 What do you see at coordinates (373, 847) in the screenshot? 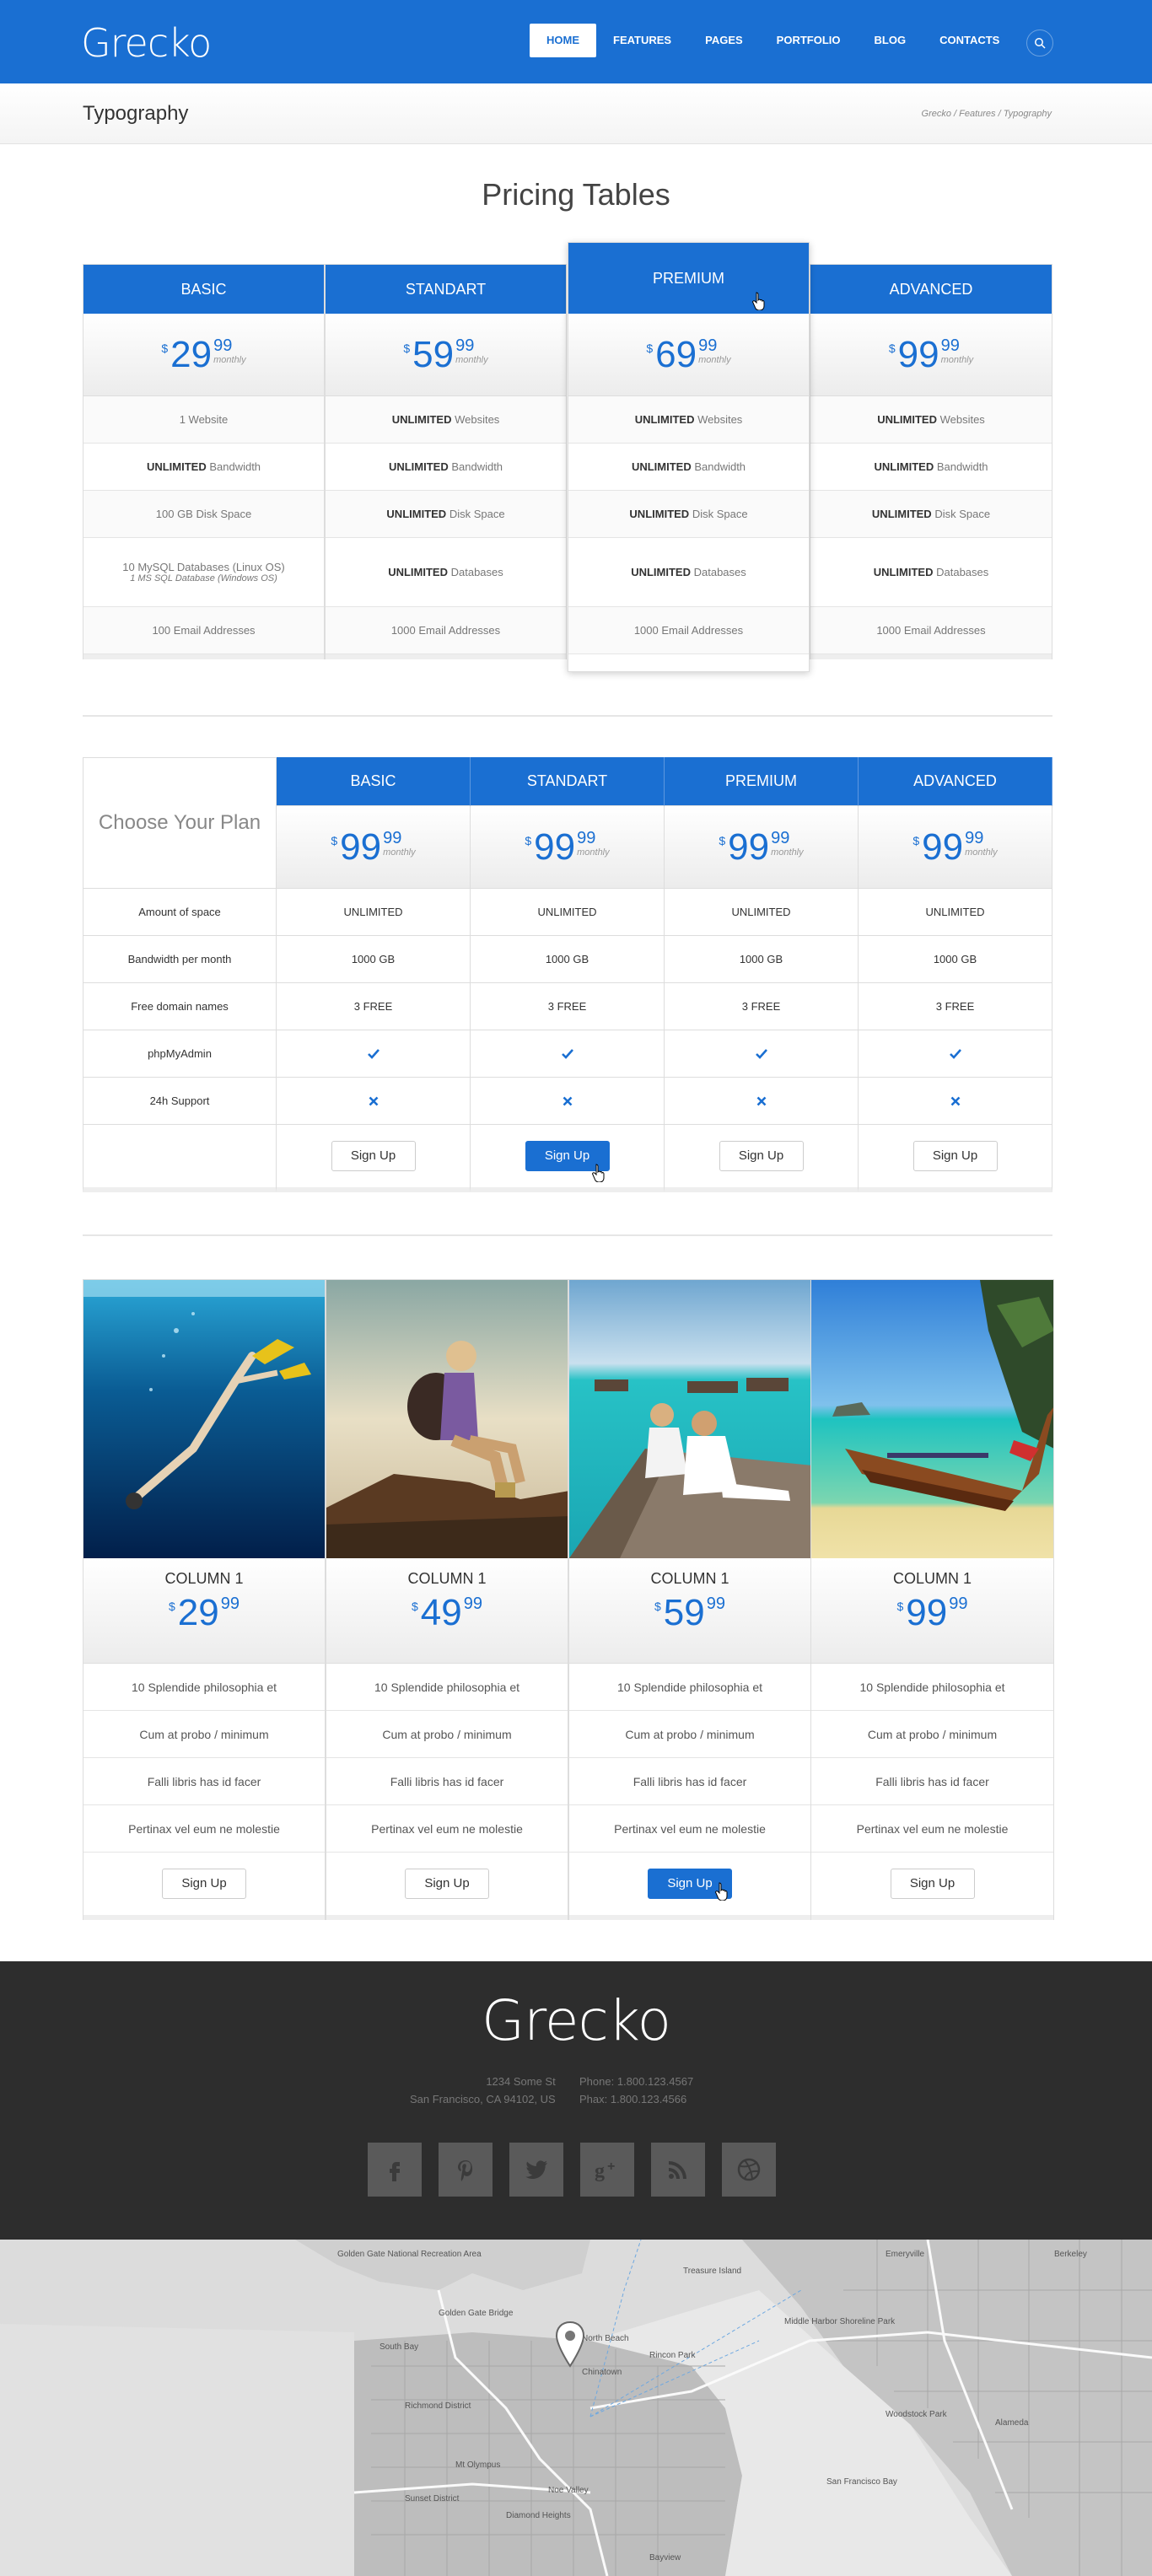
I see `price: $99 99 monthly` at bounding box center [373, 847].